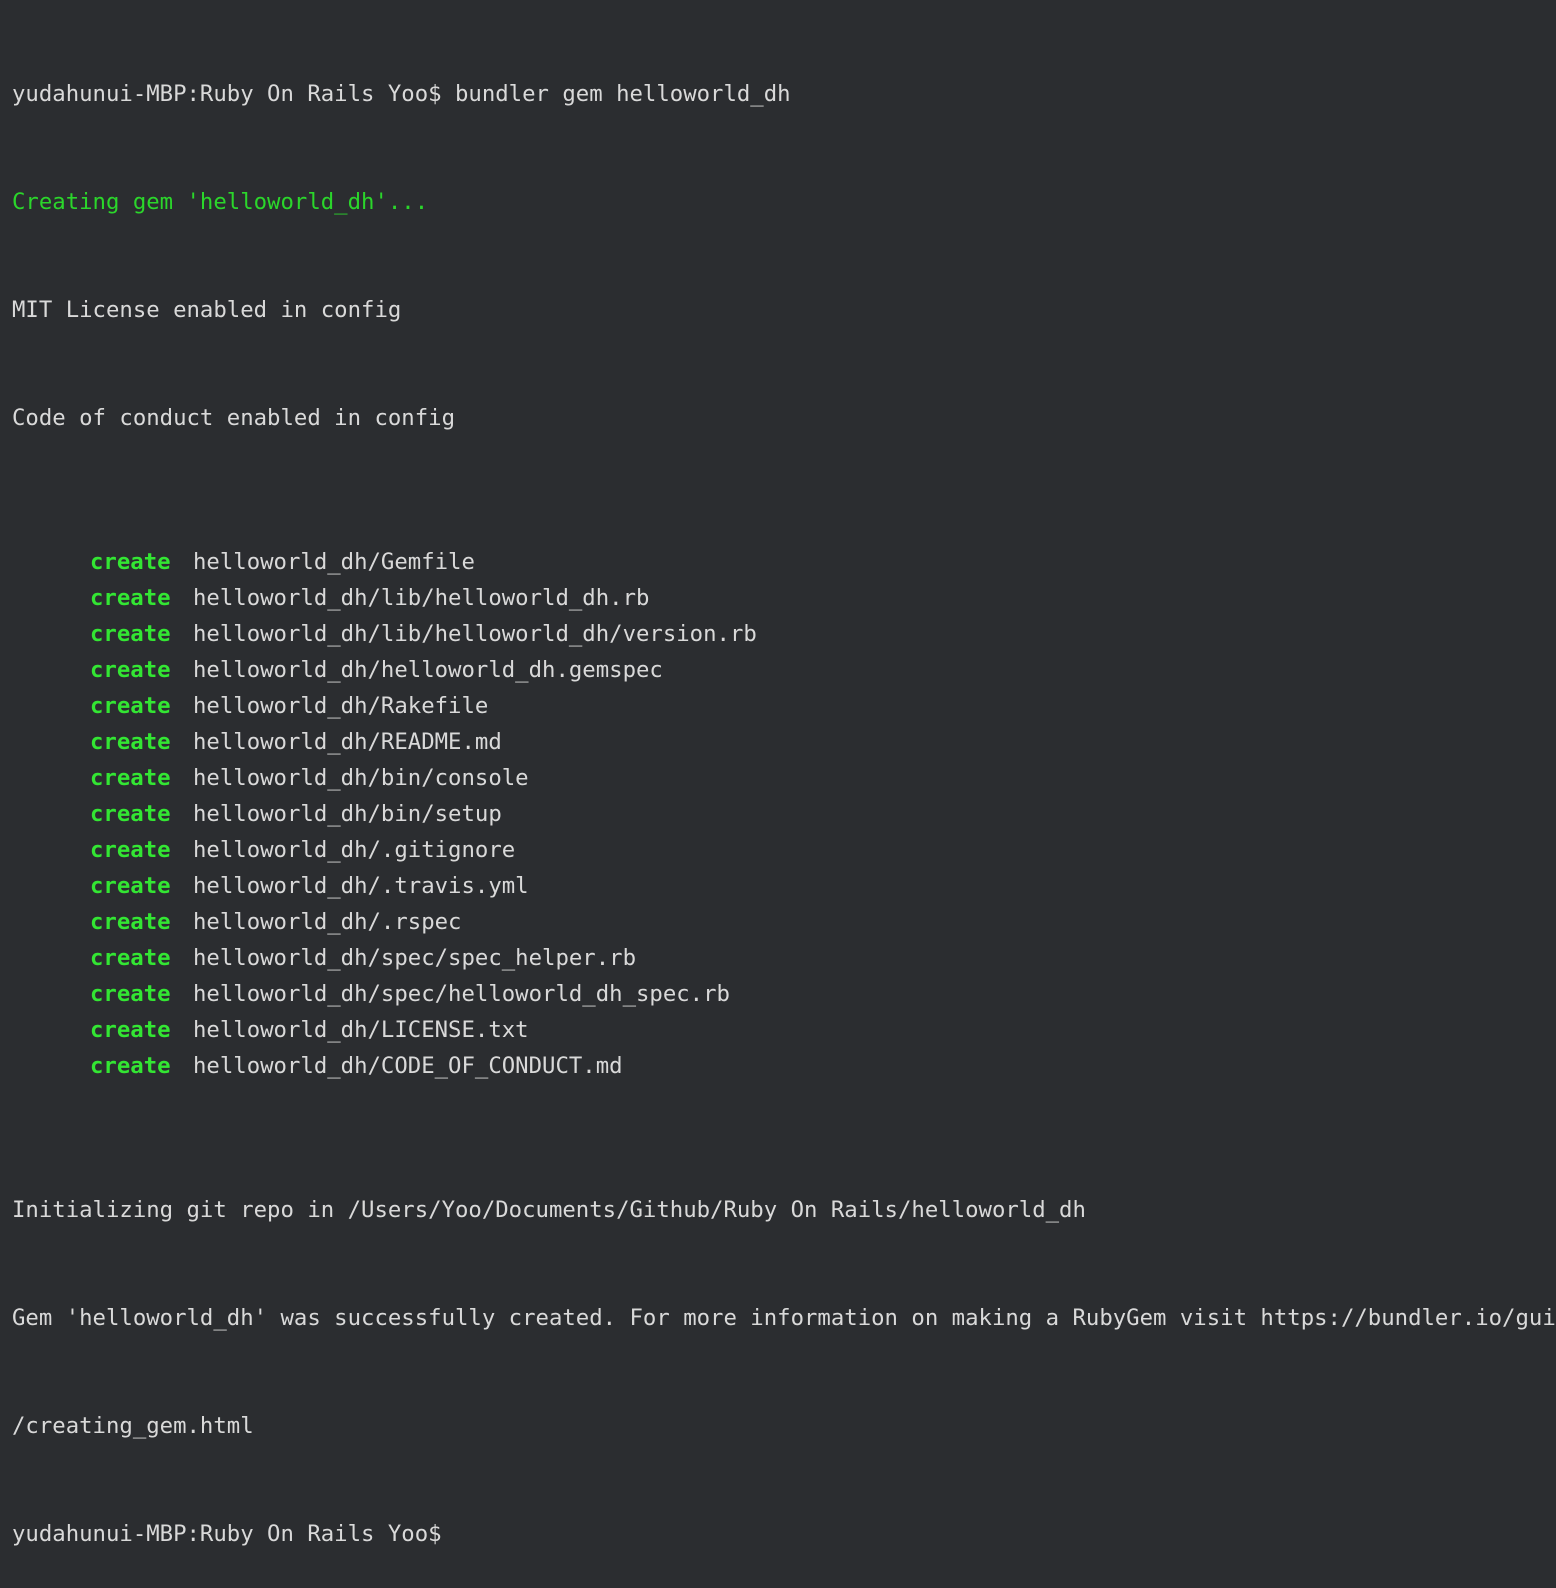 This screenshot has height=1588, width=1556. Describe the element at coordinates (784, 922) in the screenshot. I see `created-file-row: create helloworld_dh/.rspec` at that location.